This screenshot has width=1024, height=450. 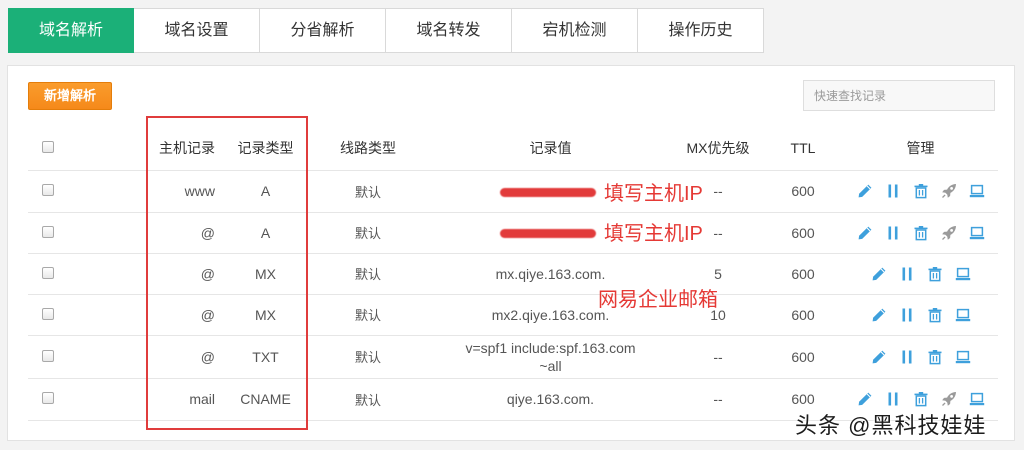 I want to click on header-value: 记录值, so click(x=550, y=147).